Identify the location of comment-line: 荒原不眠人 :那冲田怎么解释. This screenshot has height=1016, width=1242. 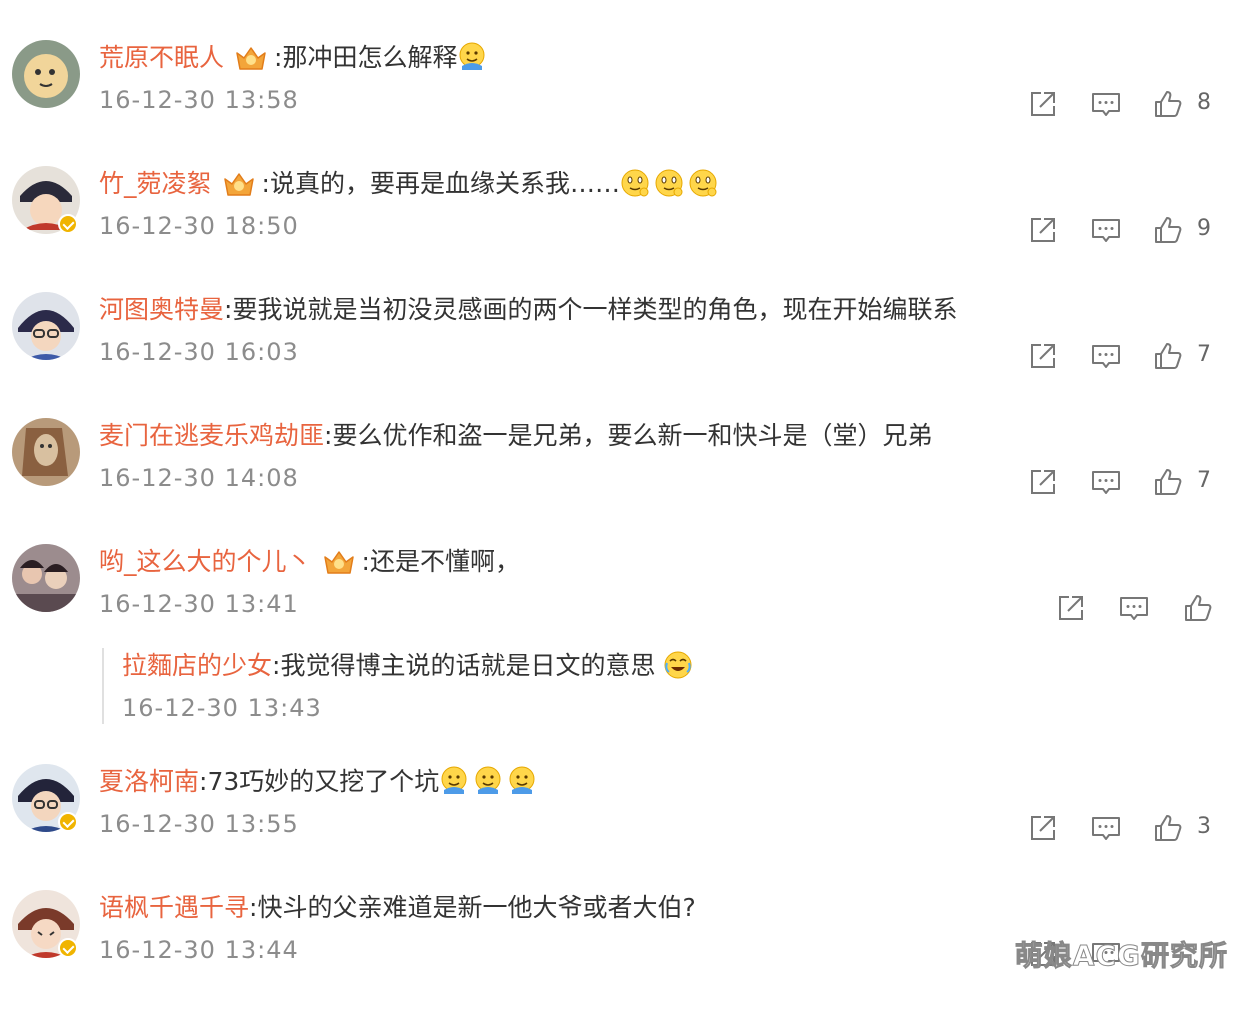
(295, 58).